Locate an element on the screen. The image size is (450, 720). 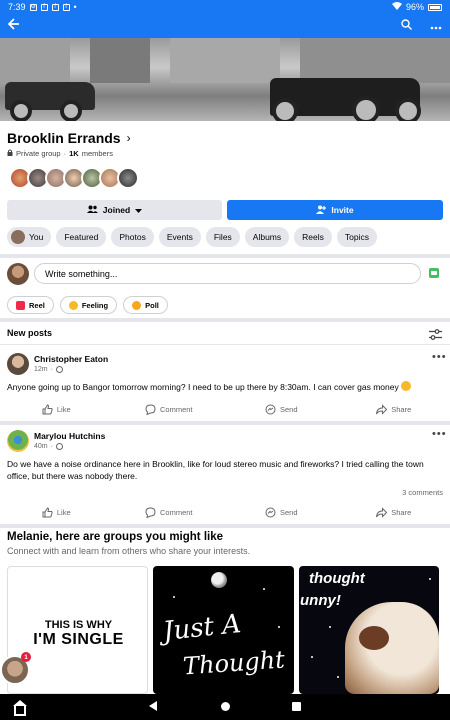
post-author-name: Christopher Eaton is located at coordinates (71, 359).